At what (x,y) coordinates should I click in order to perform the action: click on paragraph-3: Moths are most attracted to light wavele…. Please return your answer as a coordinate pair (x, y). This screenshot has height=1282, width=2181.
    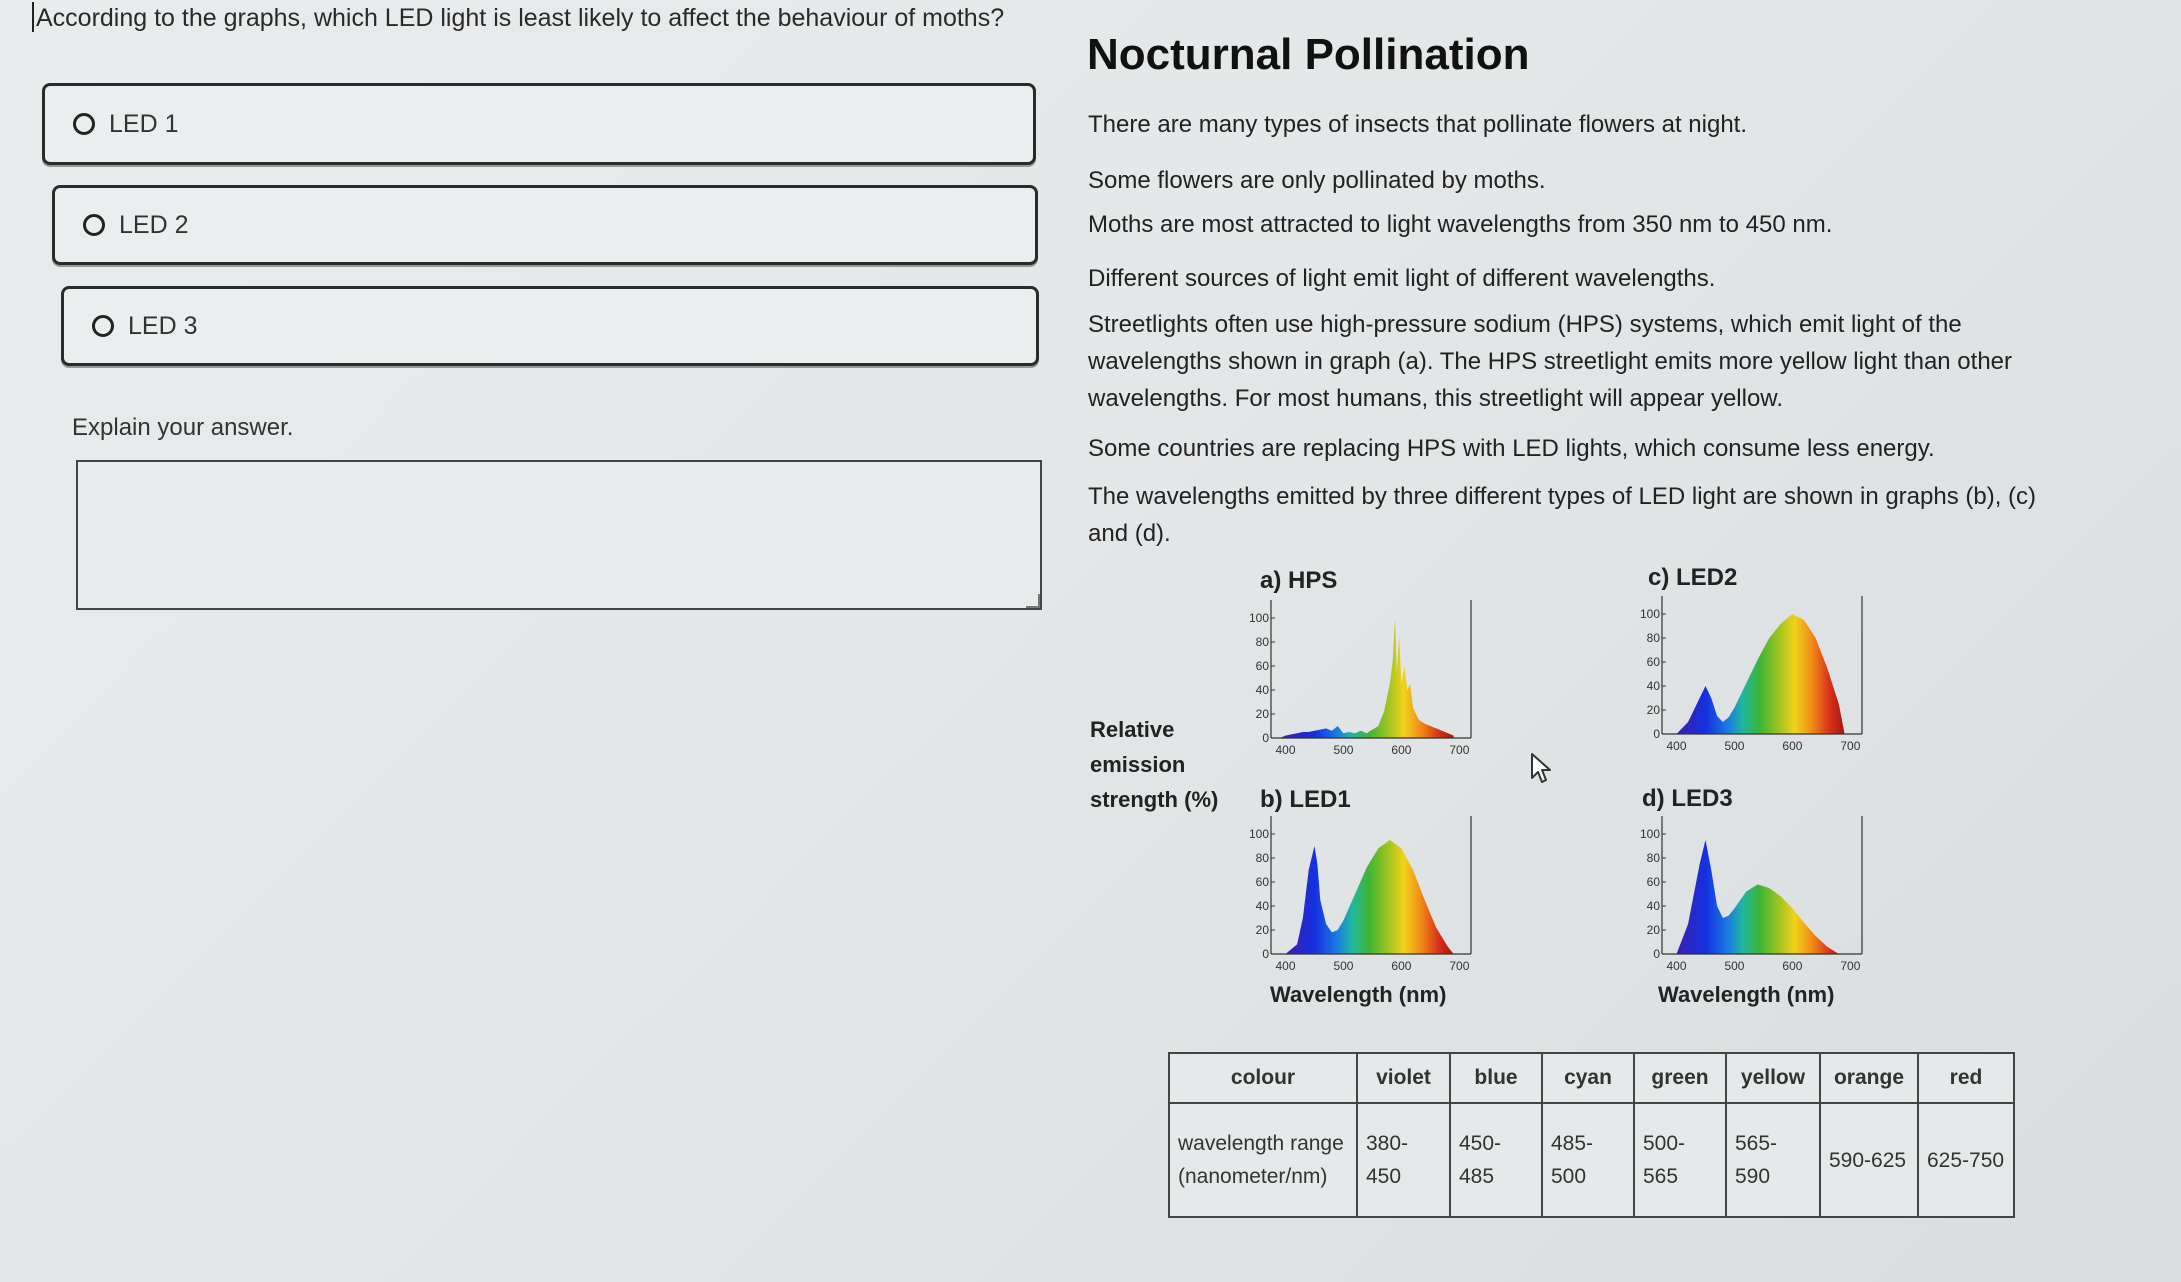
    Looking at the image, I should click on (1460, 224).